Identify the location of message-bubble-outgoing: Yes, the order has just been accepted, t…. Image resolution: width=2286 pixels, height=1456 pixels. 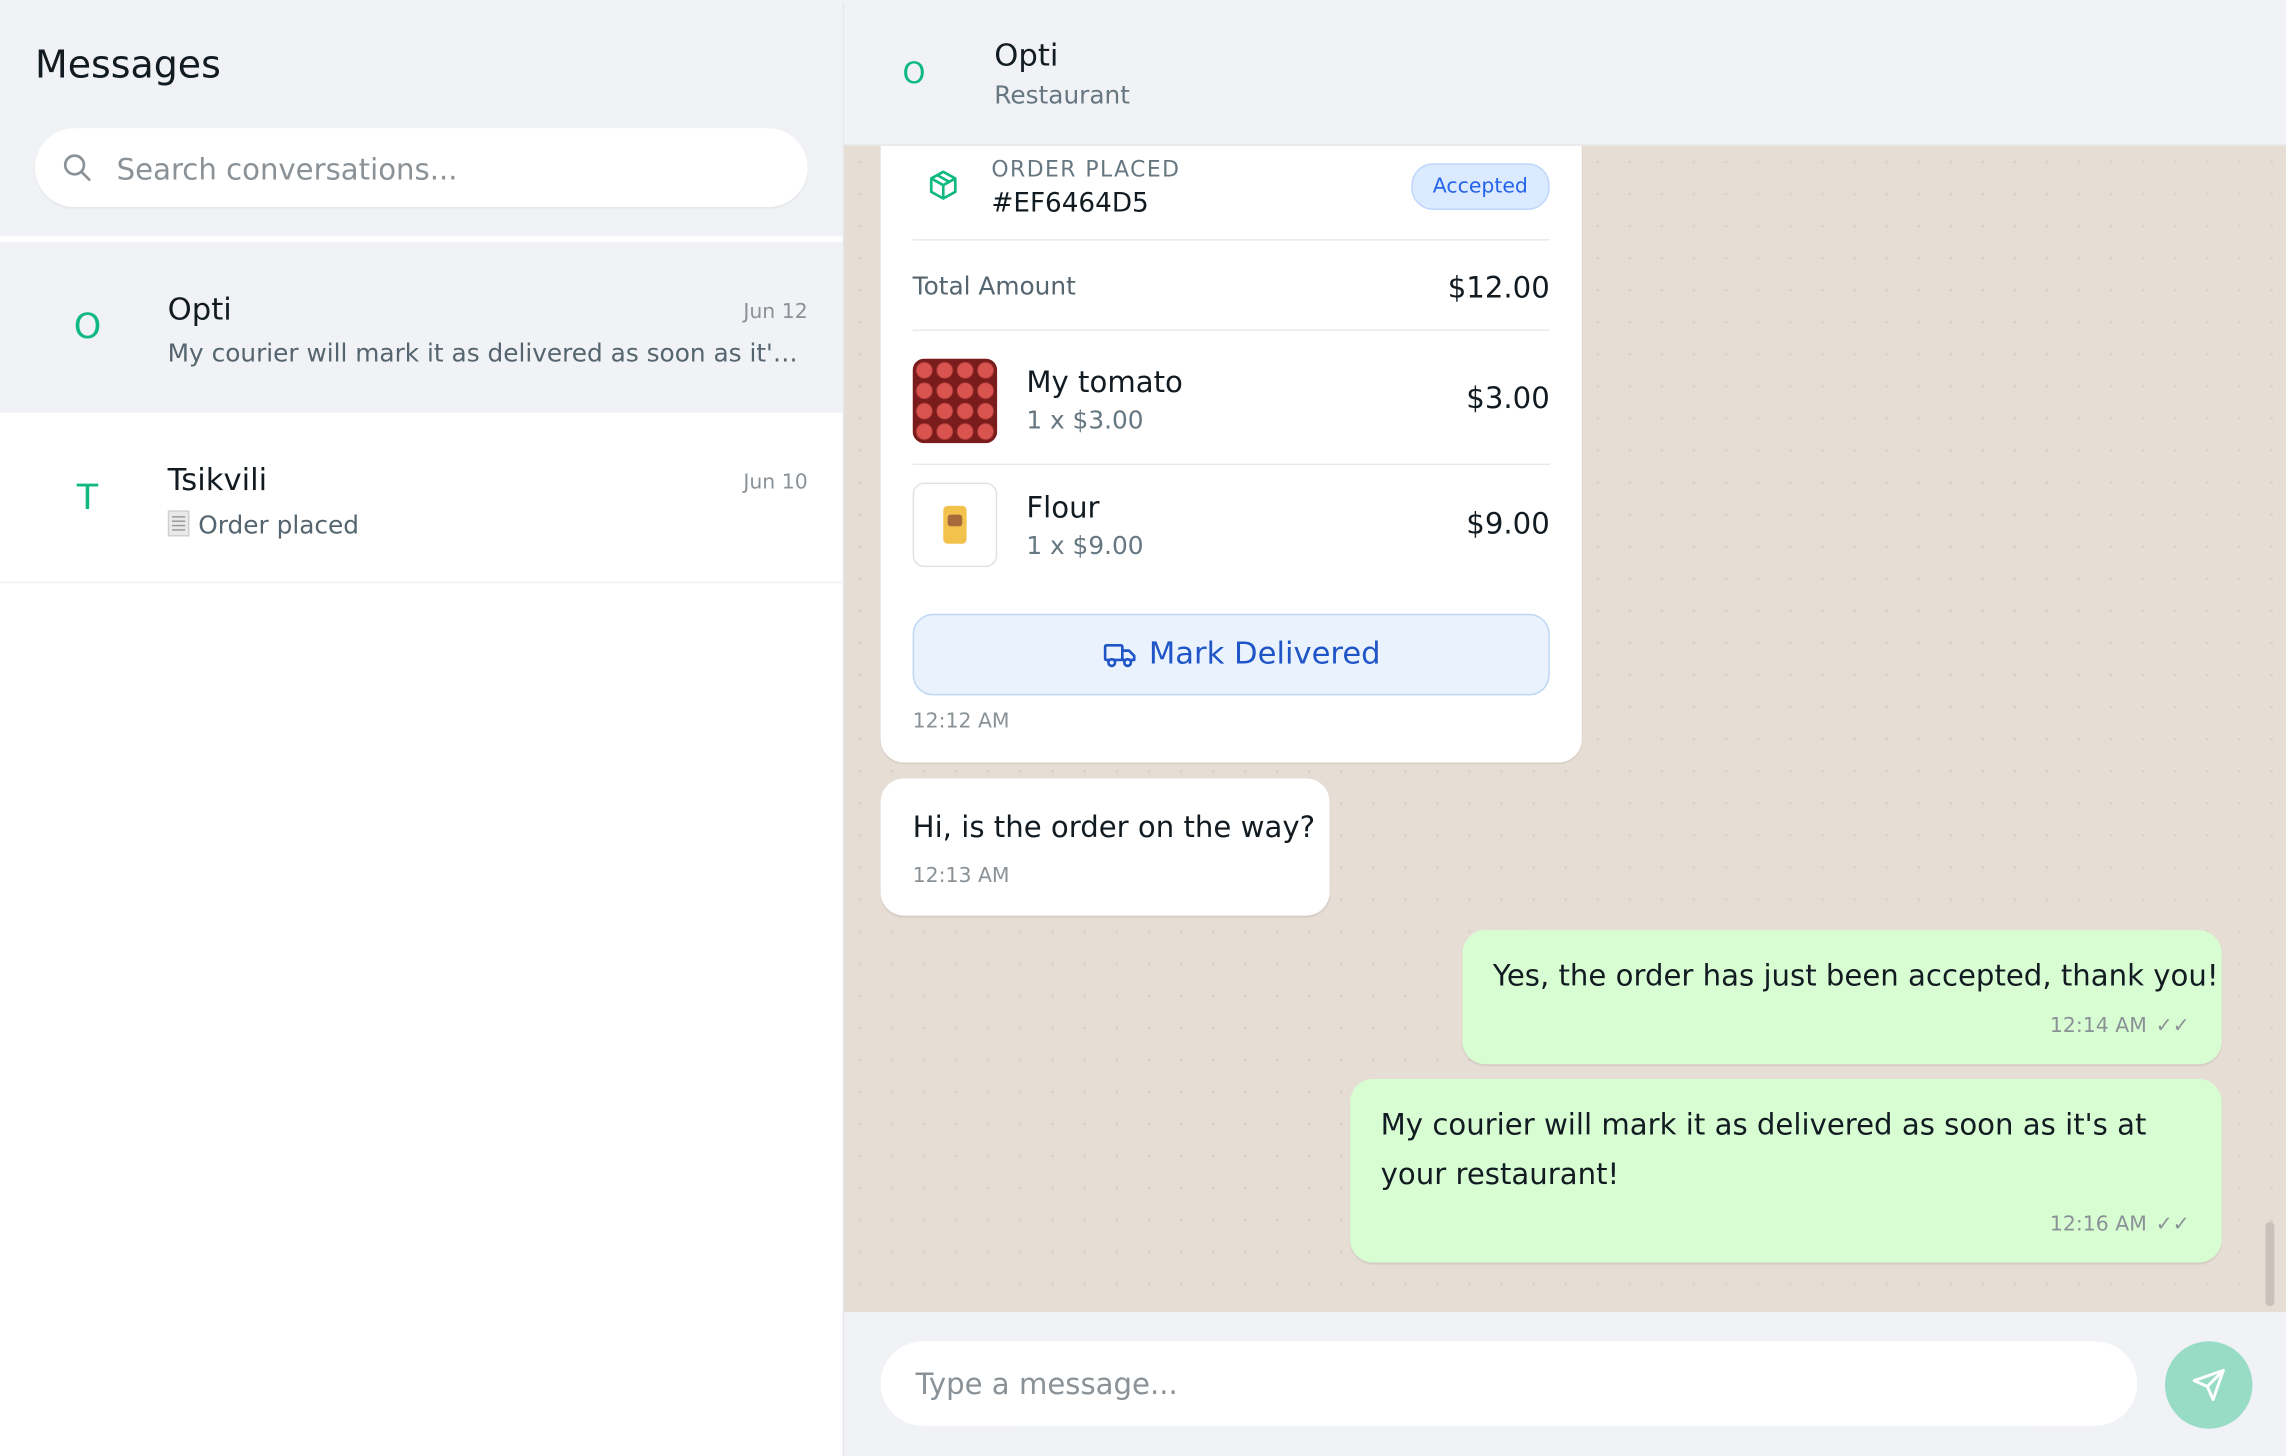
(1842, 997).